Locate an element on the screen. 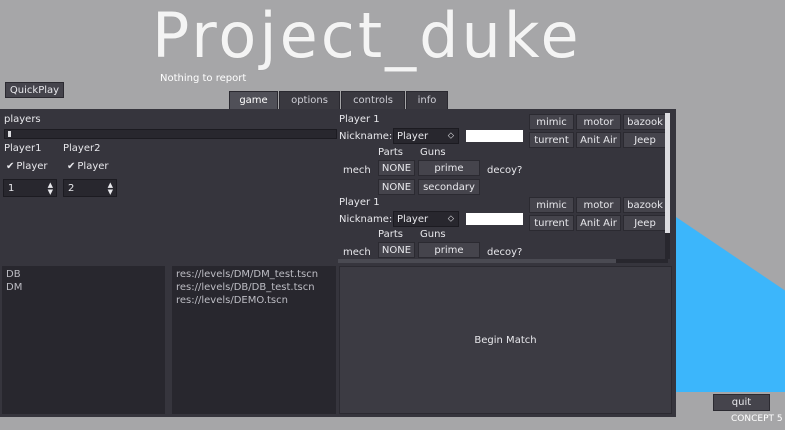  card2-decoy-label: decoy? is located at coordinates (505, 252).